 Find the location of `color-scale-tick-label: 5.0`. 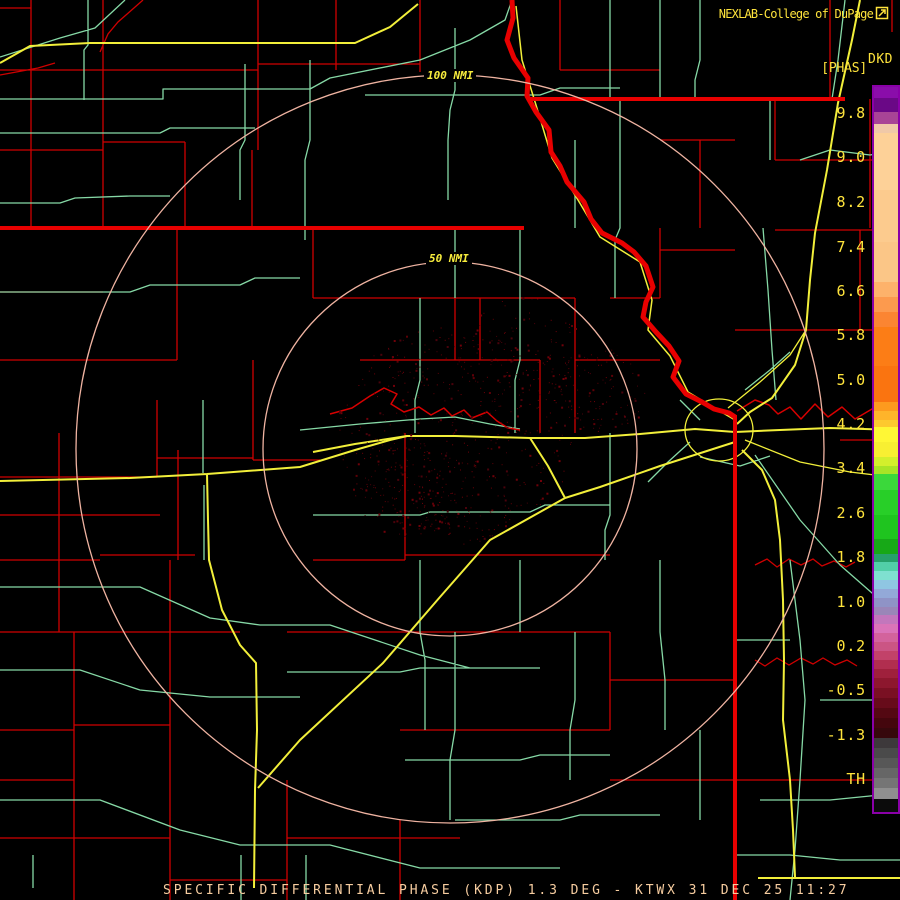

color-scale-tick-label: 5.0 is located at coordinates (851, 380).